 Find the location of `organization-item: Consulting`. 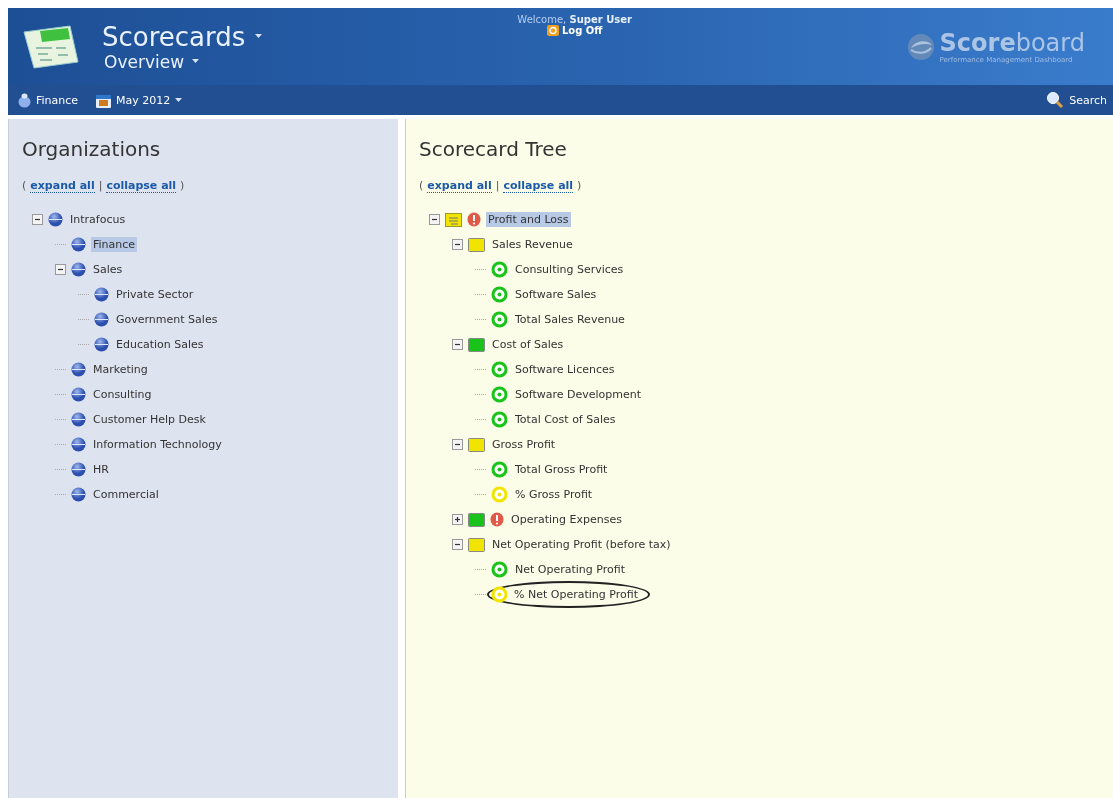

organization-item: Consulting is located at coordinates (122, 394).